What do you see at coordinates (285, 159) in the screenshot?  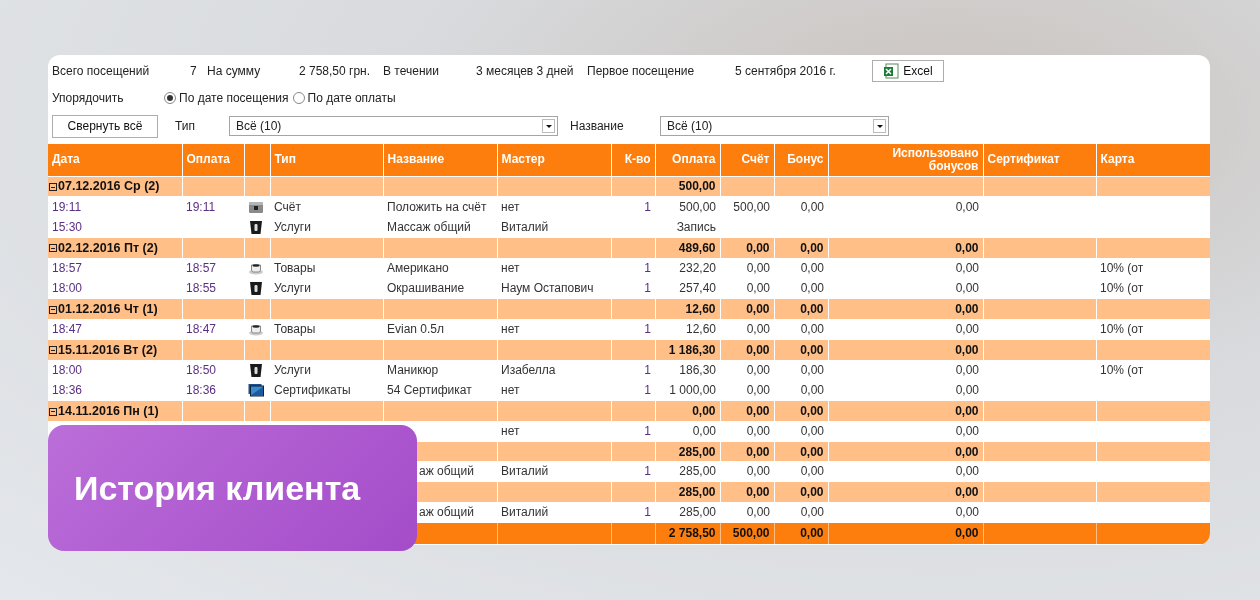 I see `column-header: Тип` at bounding box center [285, 159].